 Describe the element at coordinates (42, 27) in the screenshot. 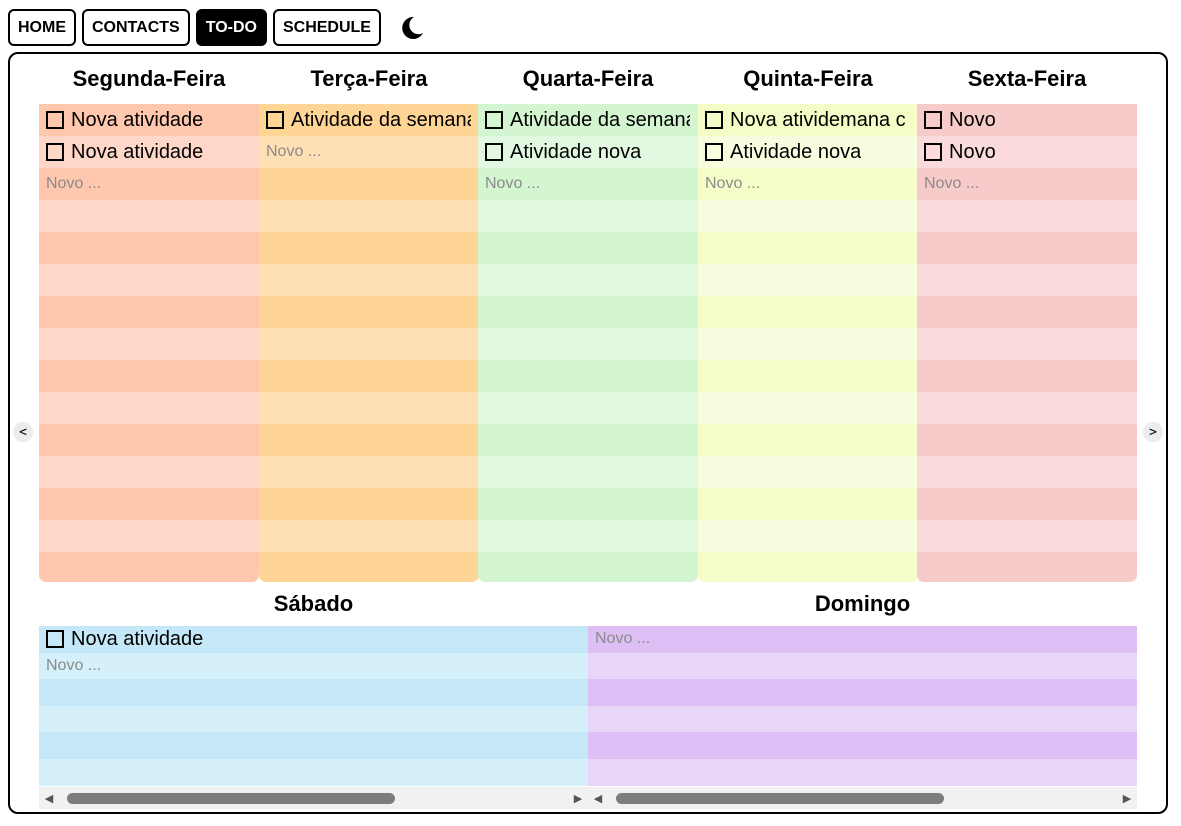

I see `nav-home-button: HOME` at that location.